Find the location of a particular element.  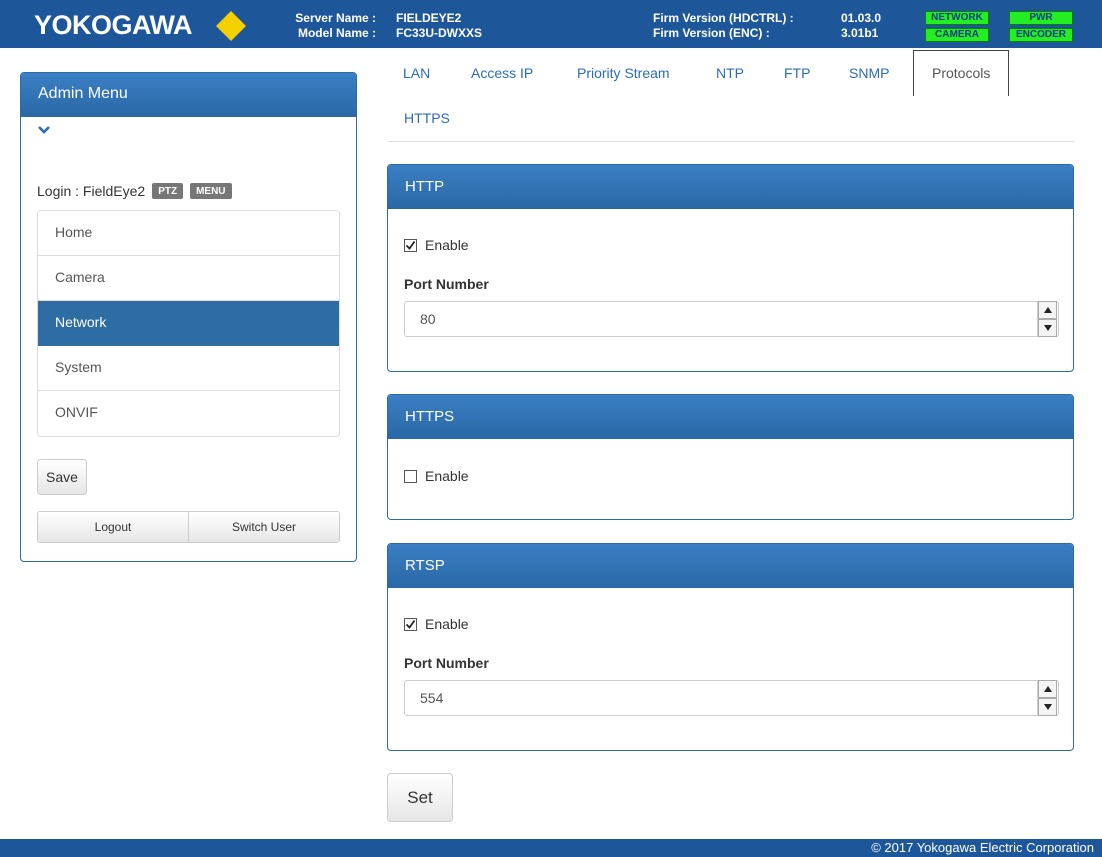

model-name-value: FC33U-DWXXS is located at coordinates (439, 33).